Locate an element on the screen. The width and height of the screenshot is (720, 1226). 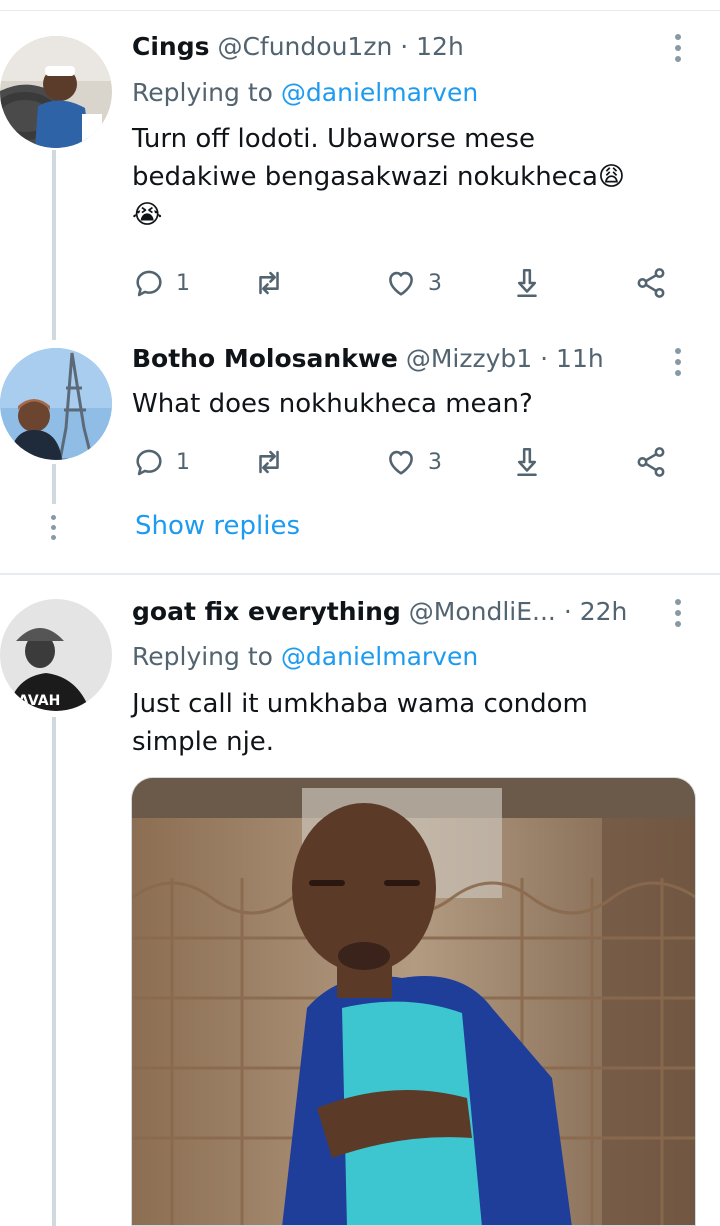
timestamp: 22h is located at coordinates (604, 611).